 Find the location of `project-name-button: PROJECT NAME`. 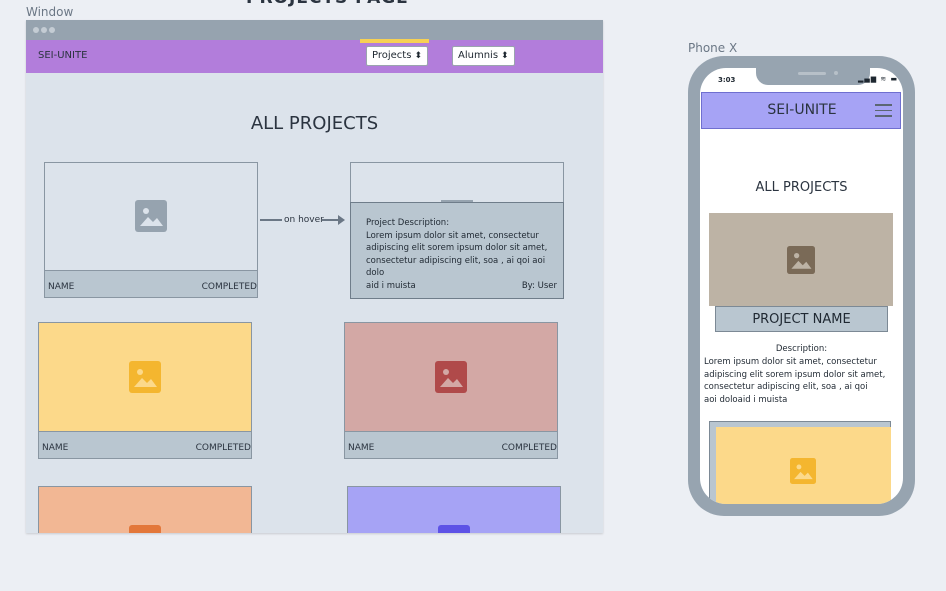

project-name-button: PROJECT NAME is located at coordinates (801, 319).